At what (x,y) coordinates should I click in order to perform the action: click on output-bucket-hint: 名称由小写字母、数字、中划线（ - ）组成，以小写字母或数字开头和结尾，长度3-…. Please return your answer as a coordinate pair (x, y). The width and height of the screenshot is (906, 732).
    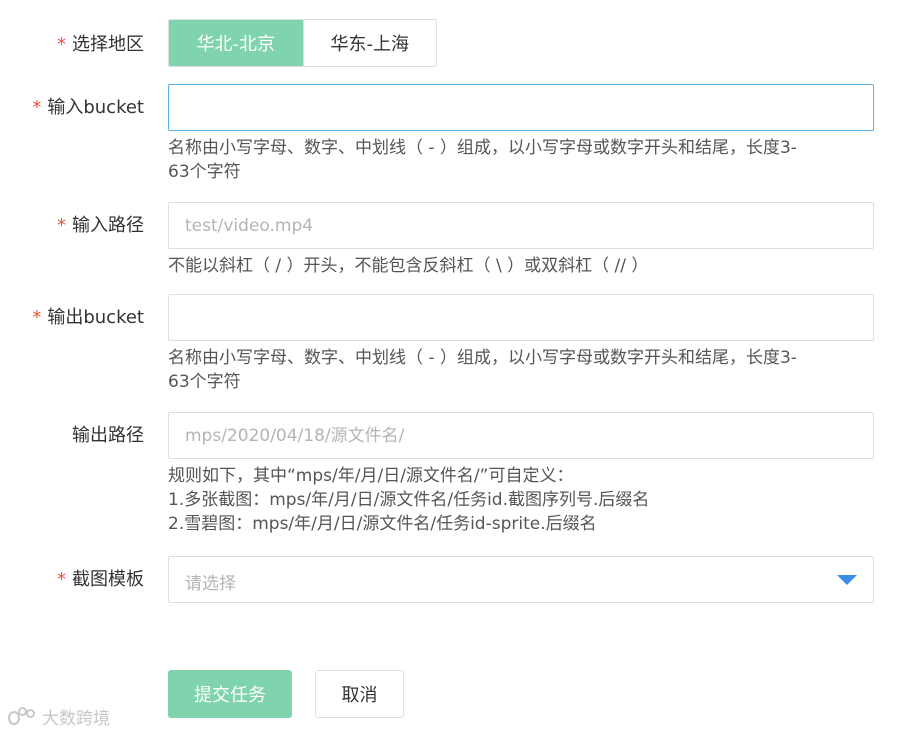
    Looking at the image, I should click on (482, 370).